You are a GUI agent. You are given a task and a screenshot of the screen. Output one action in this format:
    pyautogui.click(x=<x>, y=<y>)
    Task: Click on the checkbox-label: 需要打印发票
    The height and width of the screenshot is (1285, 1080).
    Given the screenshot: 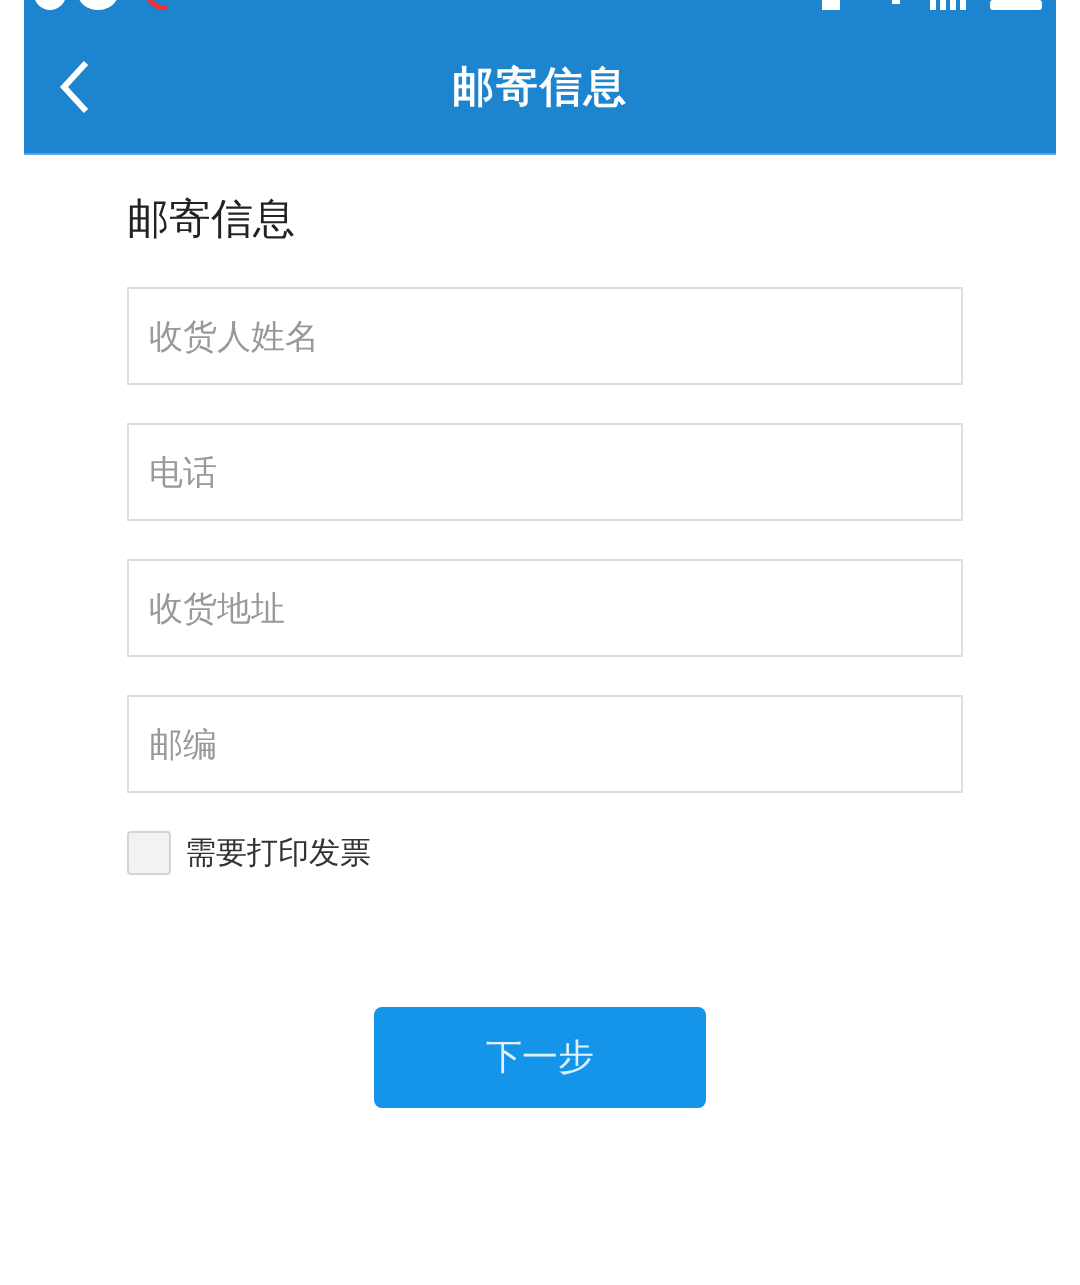 What is the action you would take?
    pyautogui.click(x=278, y=852)
    